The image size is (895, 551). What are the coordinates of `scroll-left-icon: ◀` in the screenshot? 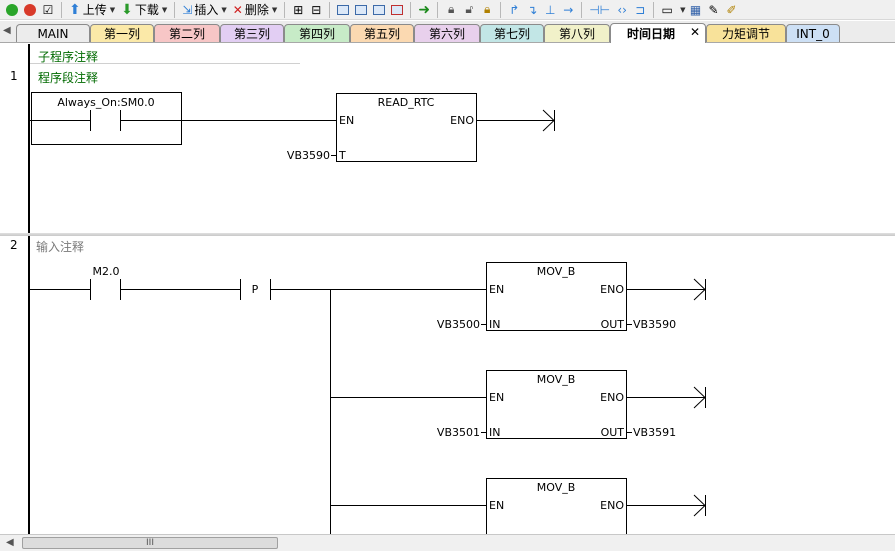 It's located at (10, 542).